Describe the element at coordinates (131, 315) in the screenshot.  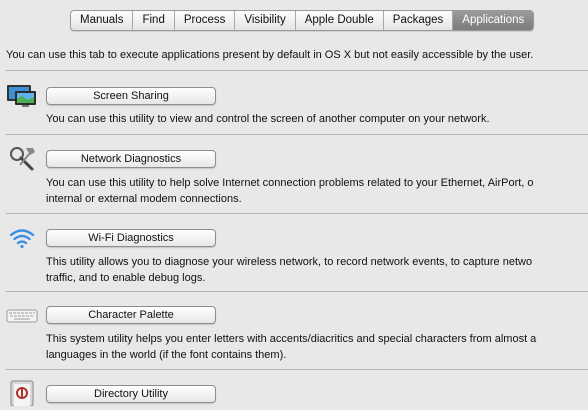
I see `character-palette-button: Character Palette` at that location.